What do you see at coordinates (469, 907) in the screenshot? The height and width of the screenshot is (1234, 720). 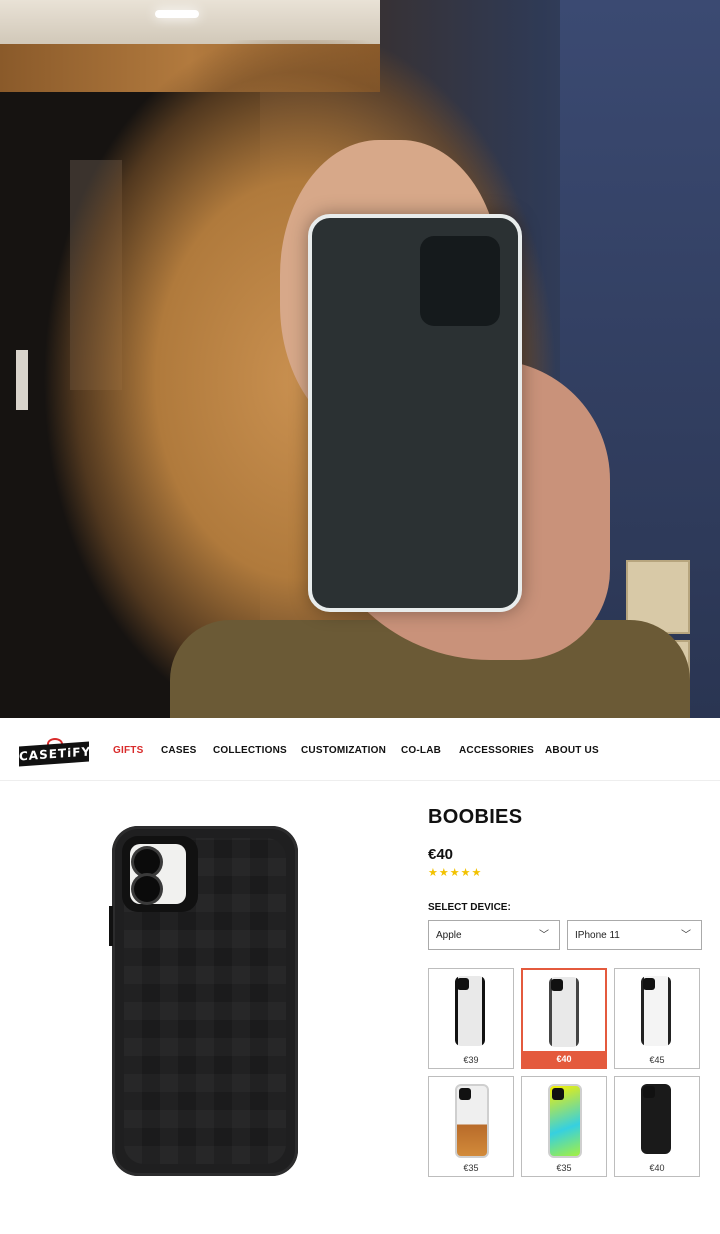 I see `select-device-label: SELECT DEVICE:` at bounding box center [469, 907].